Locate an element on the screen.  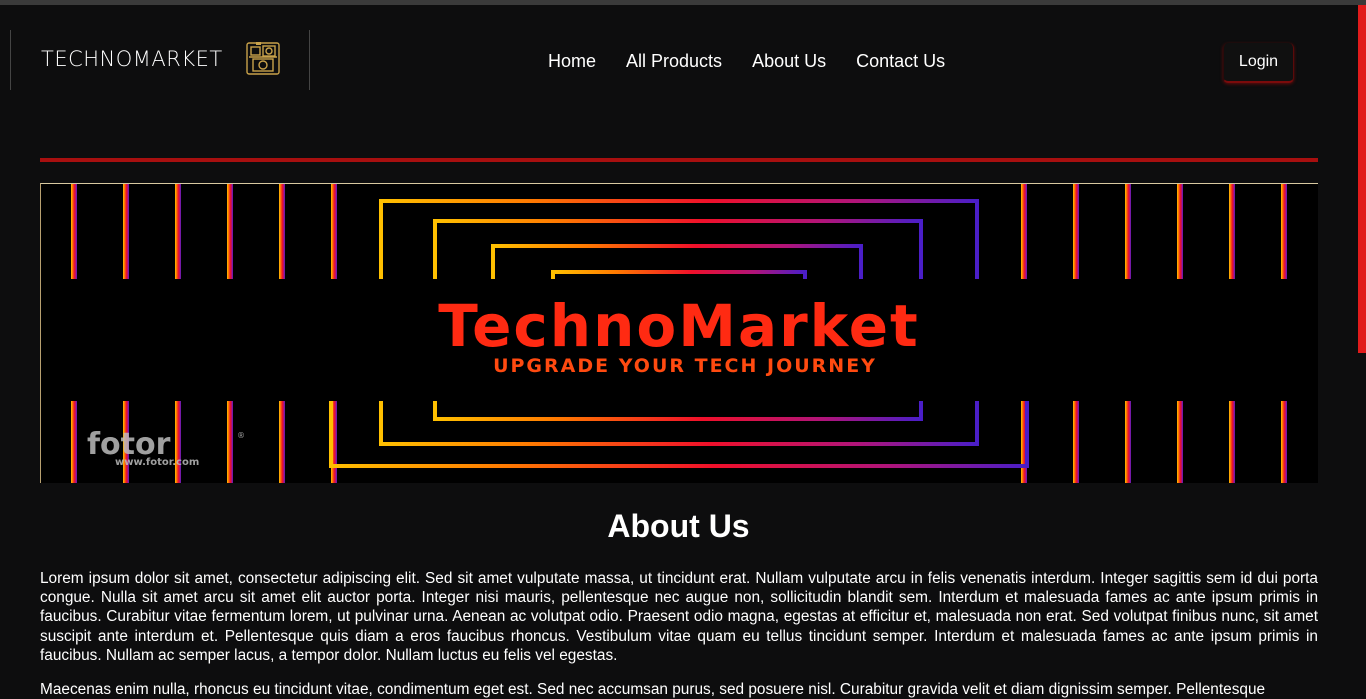
brand: TECHNOMARKET is located at coordinates (160, 60).